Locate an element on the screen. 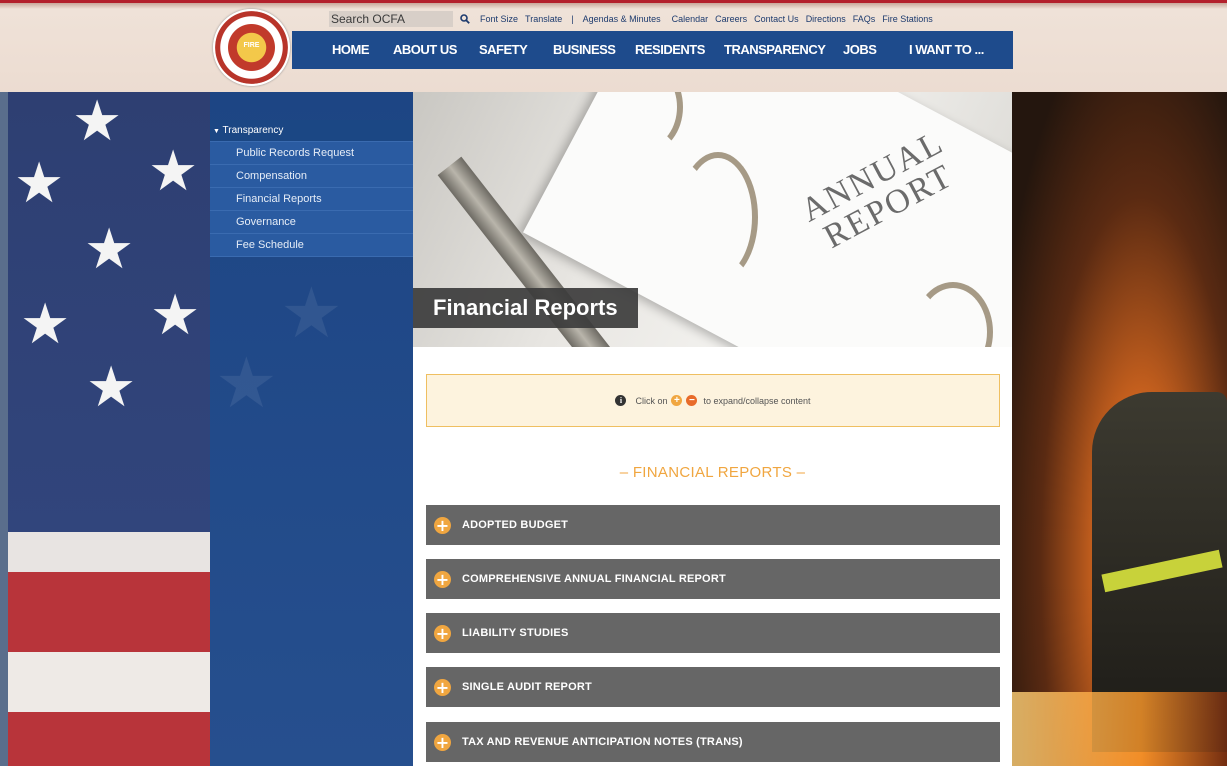 The height and width of the screenshot is (766, 1227). search-input is located at coordinates (391, 19).